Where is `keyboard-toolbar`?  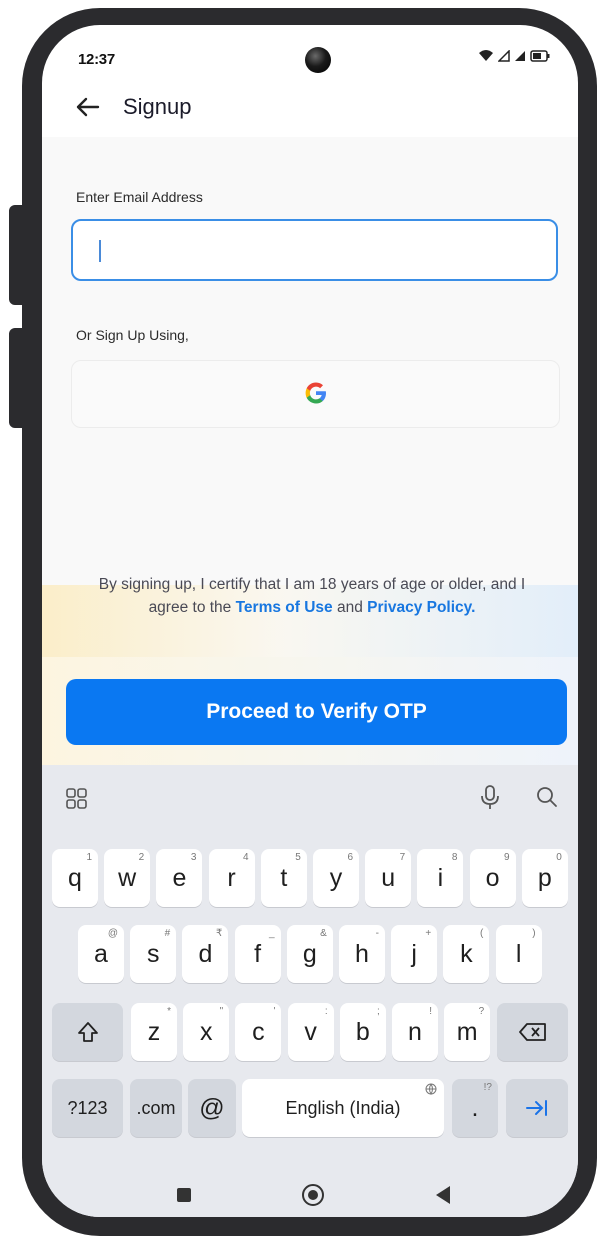
keyboard-toolbar is located at coordinates (310, 793).